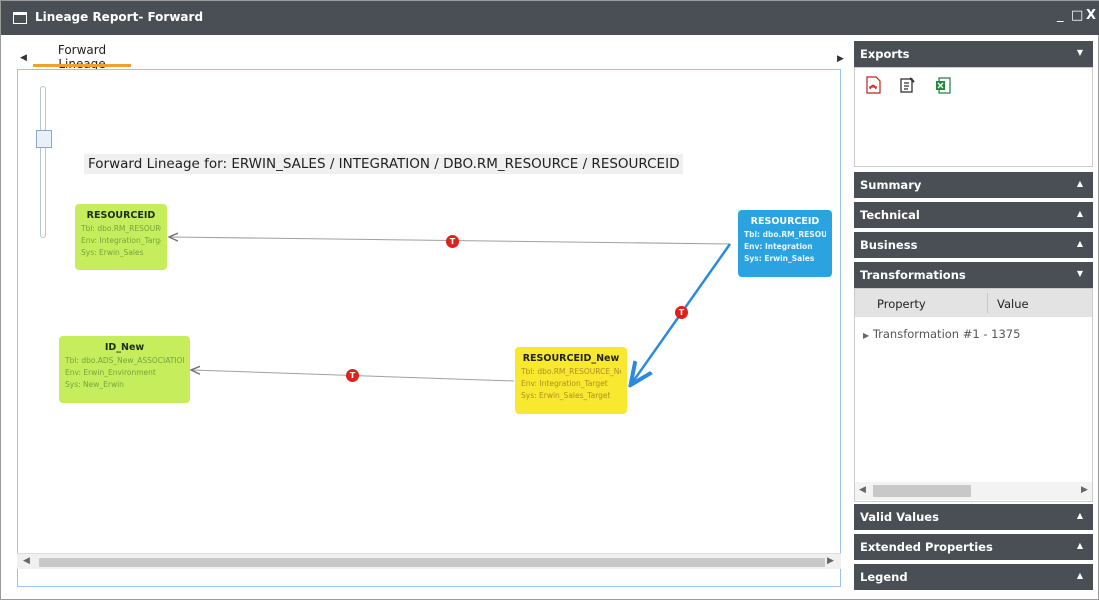 The image size is (1099, 600). What do you see at coordinates (1060, 15) in the screenshot?
I see `minimize-button: _` at bounding box center [1060, 15].